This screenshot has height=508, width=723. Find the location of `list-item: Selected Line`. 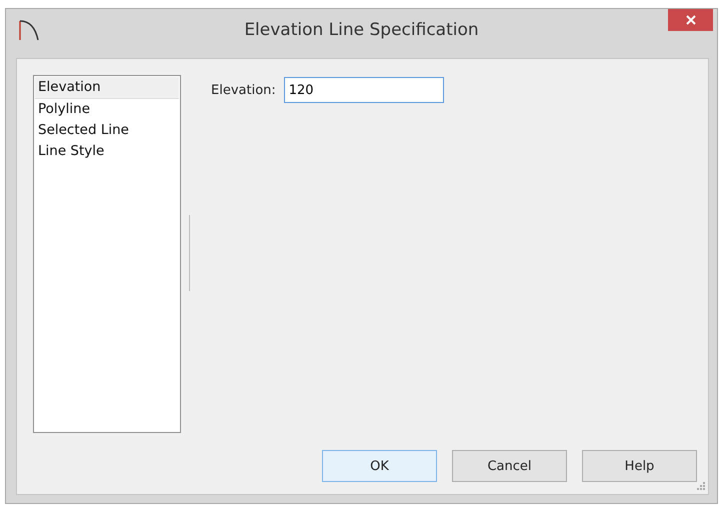

list-item: Selected Line is located at coordinates (107, 130).